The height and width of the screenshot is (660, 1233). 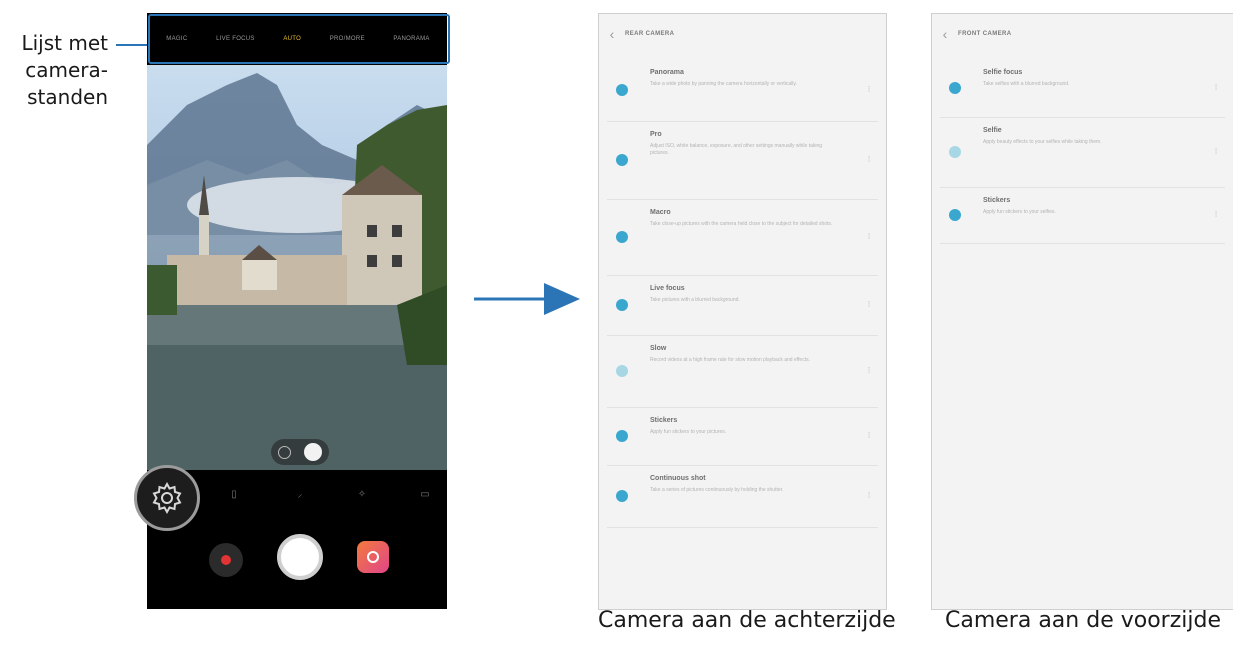 What do you see at coordinates (678, 478) in the screenshot?
I see `mode-name: Continuous shot` at bounding box center [678, 478].